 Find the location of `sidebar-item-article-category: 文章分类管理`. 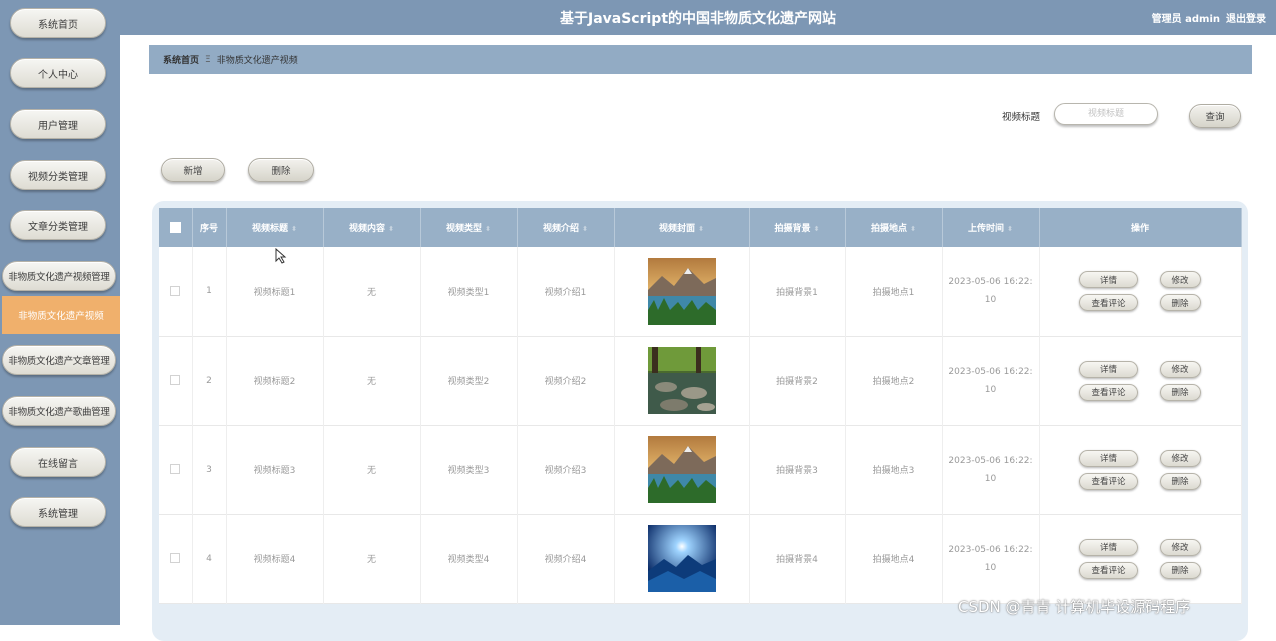

sidebar-item-article-category: 文章分类管理 is located at coordinates (58, 225).